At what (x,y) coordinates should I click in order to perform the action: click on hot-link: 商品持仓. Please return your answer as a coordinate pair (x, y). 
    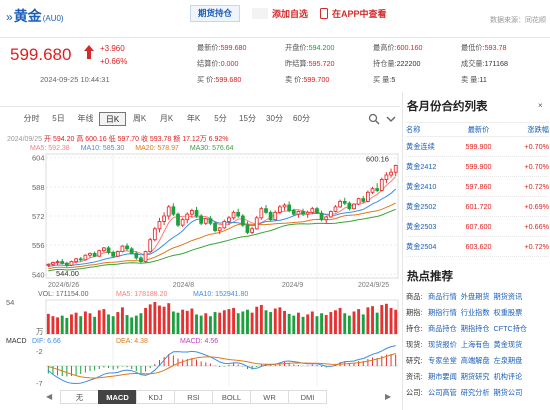
    Looking at the image, I should click on (442, 329).